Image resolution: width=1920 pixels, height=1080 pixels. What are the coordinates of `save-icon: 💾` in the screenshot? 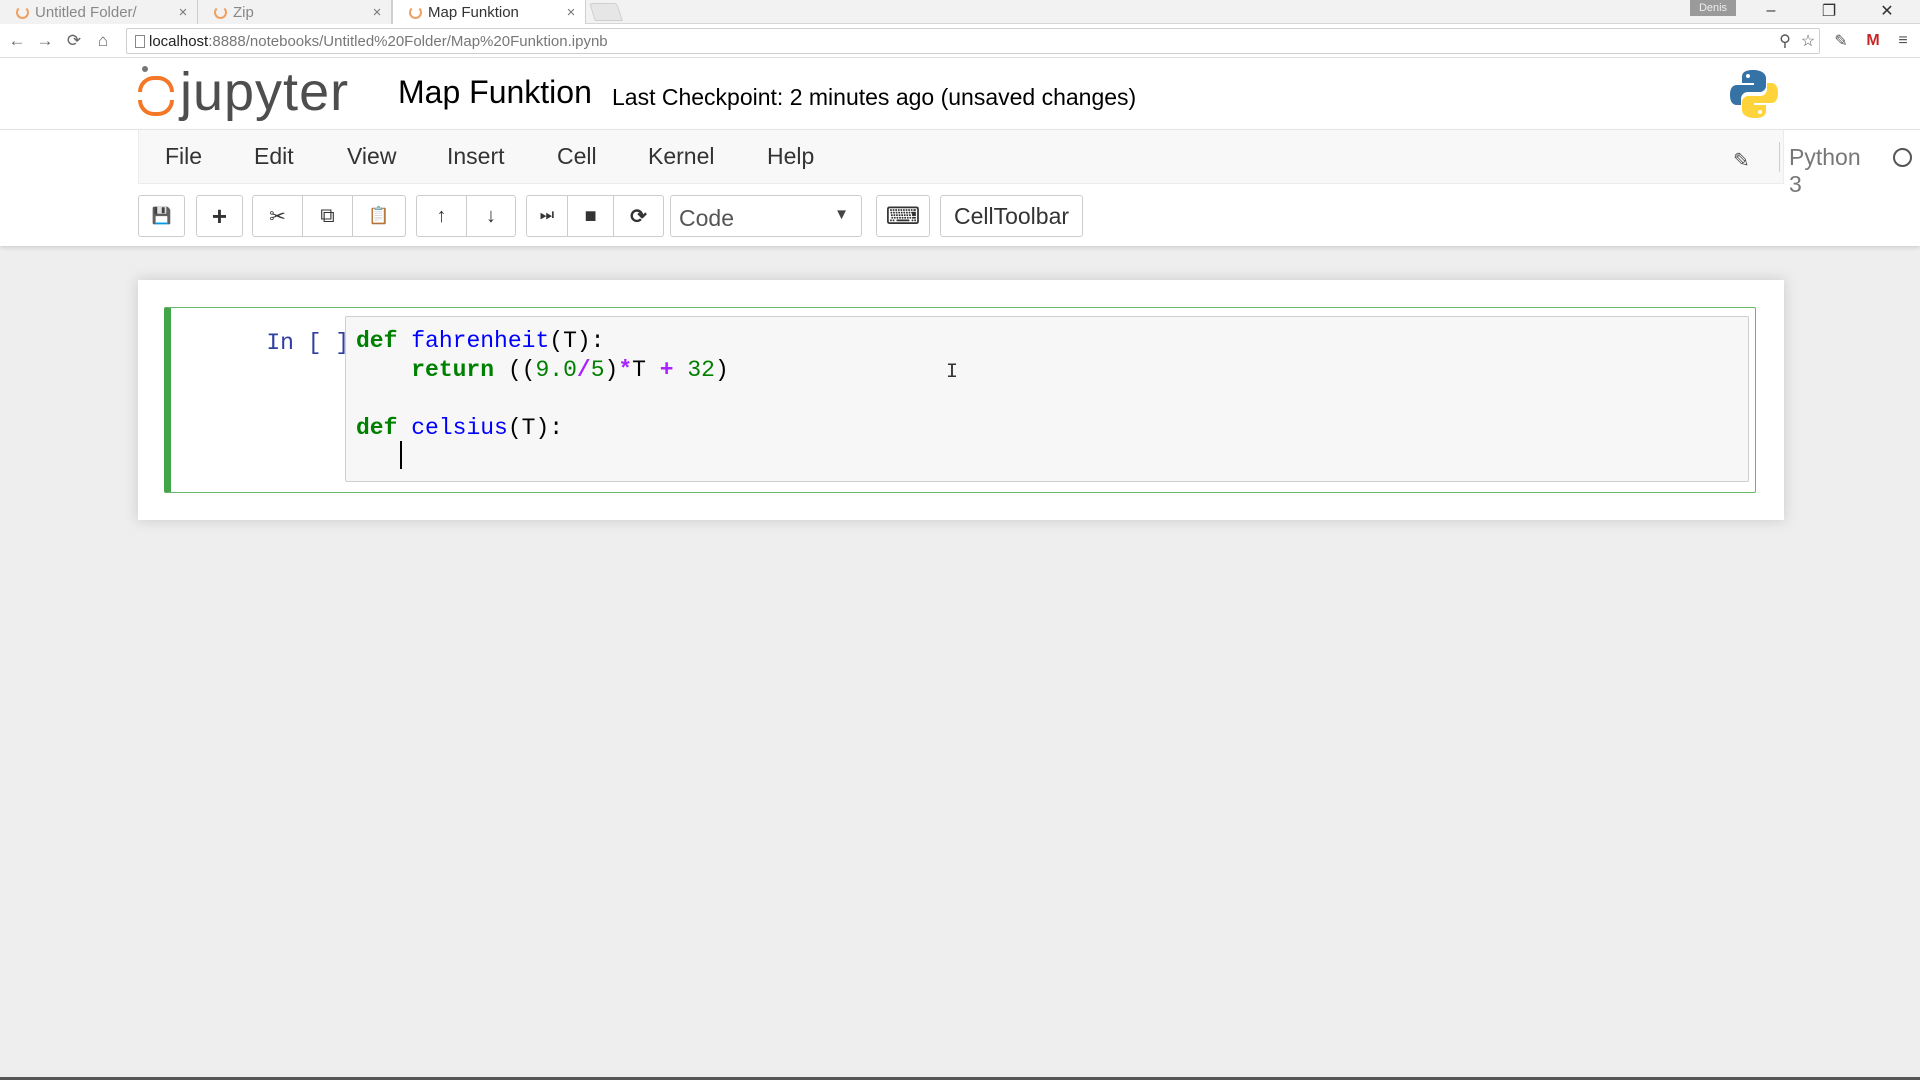 It's located at (161, 216).